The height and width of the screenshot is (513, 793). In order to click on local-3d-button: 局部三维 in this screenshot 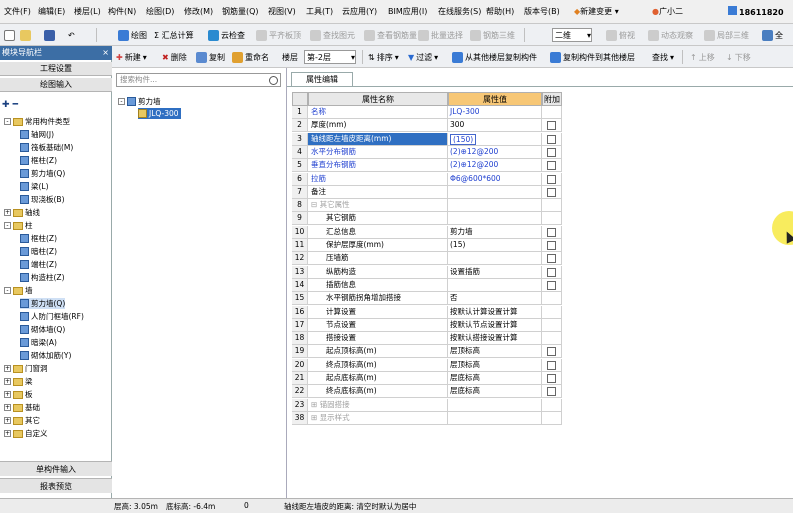, I will do `click(726, 35)`.